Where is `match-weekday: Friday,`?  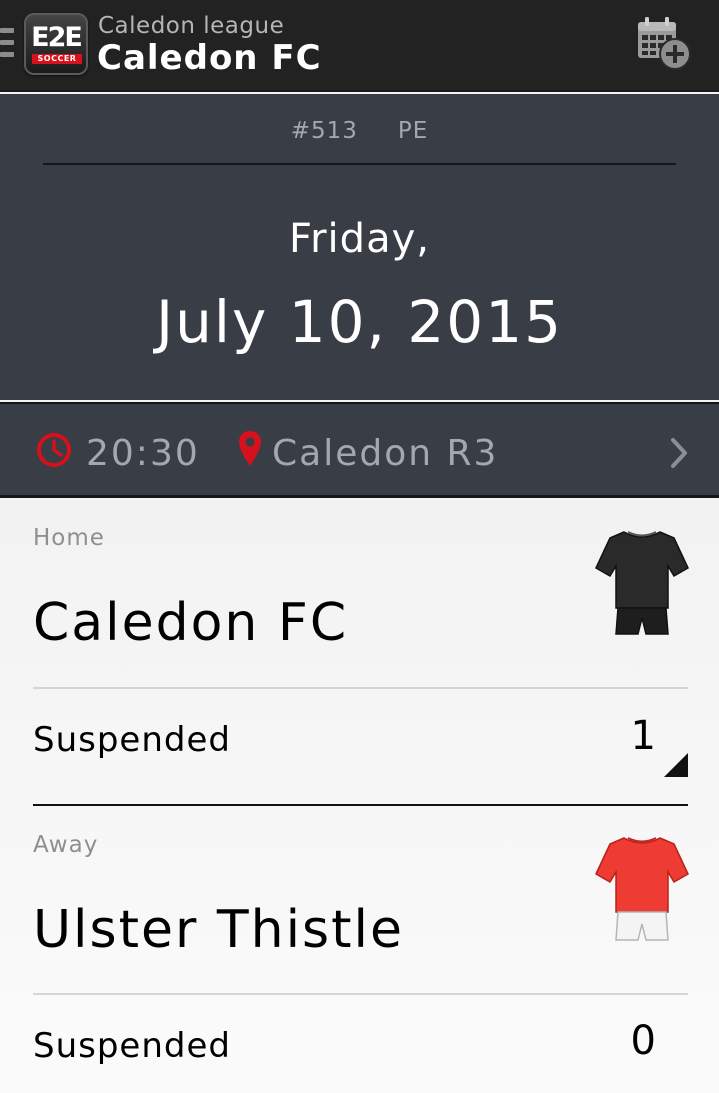
match-weekday: Friday, is located at coordinates (359, 239).